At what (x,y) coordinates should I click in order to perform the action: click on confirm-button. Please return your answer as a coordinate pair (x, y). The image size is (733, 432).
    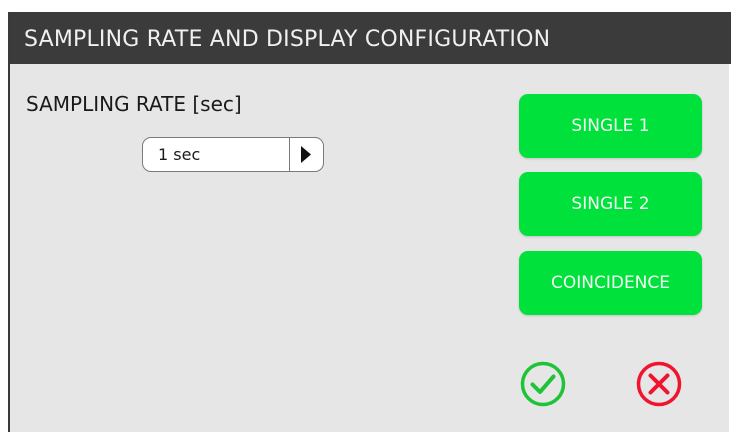
    Looking at the image, I should click on (543, 384).